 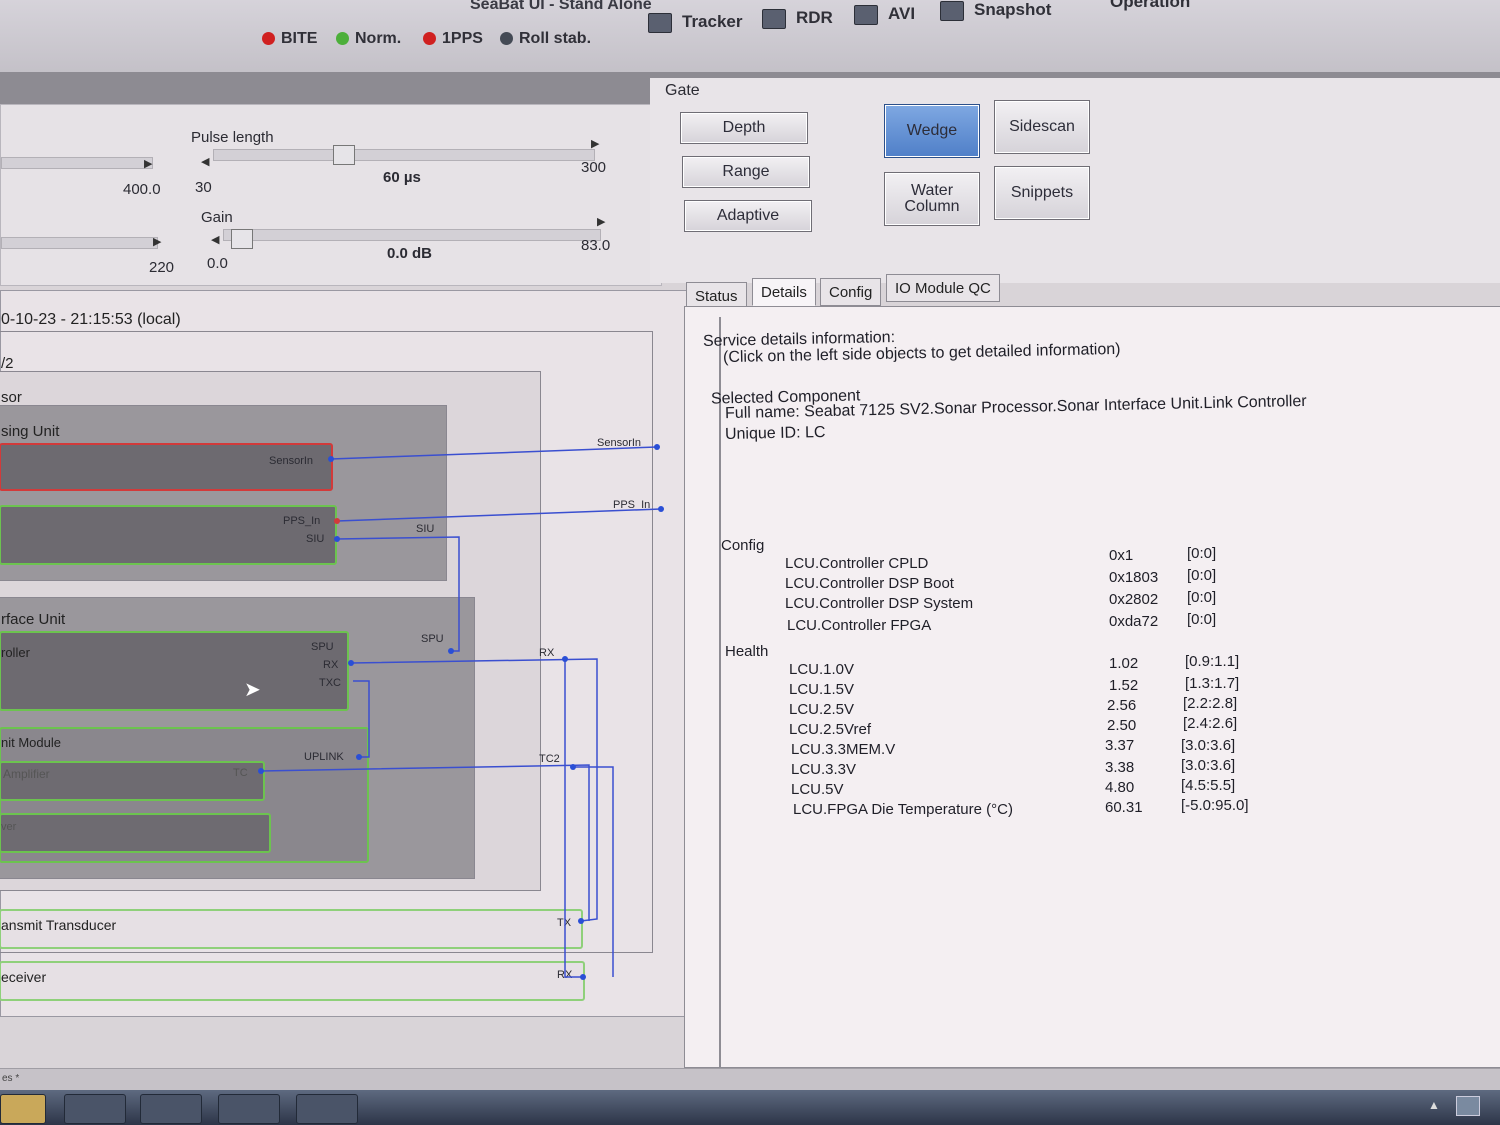 I want to click on health-item-name: LCU.2.5Vref, so click(x=830, y=729).